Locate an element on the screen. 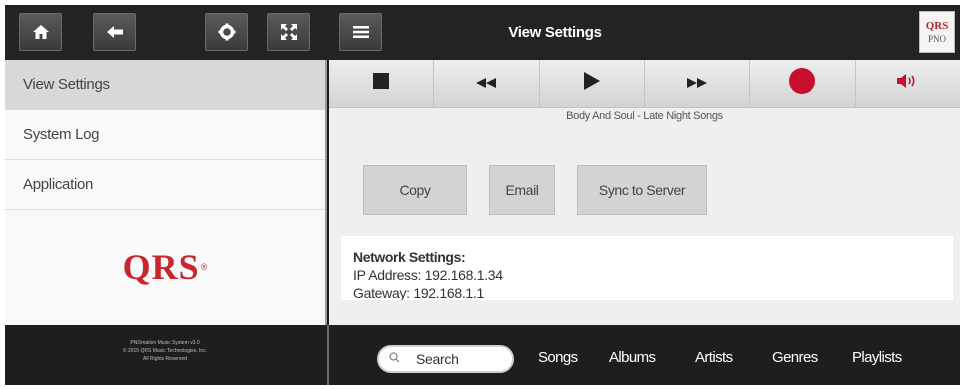  fast-forward-icon is located at coordinates (697, 84).